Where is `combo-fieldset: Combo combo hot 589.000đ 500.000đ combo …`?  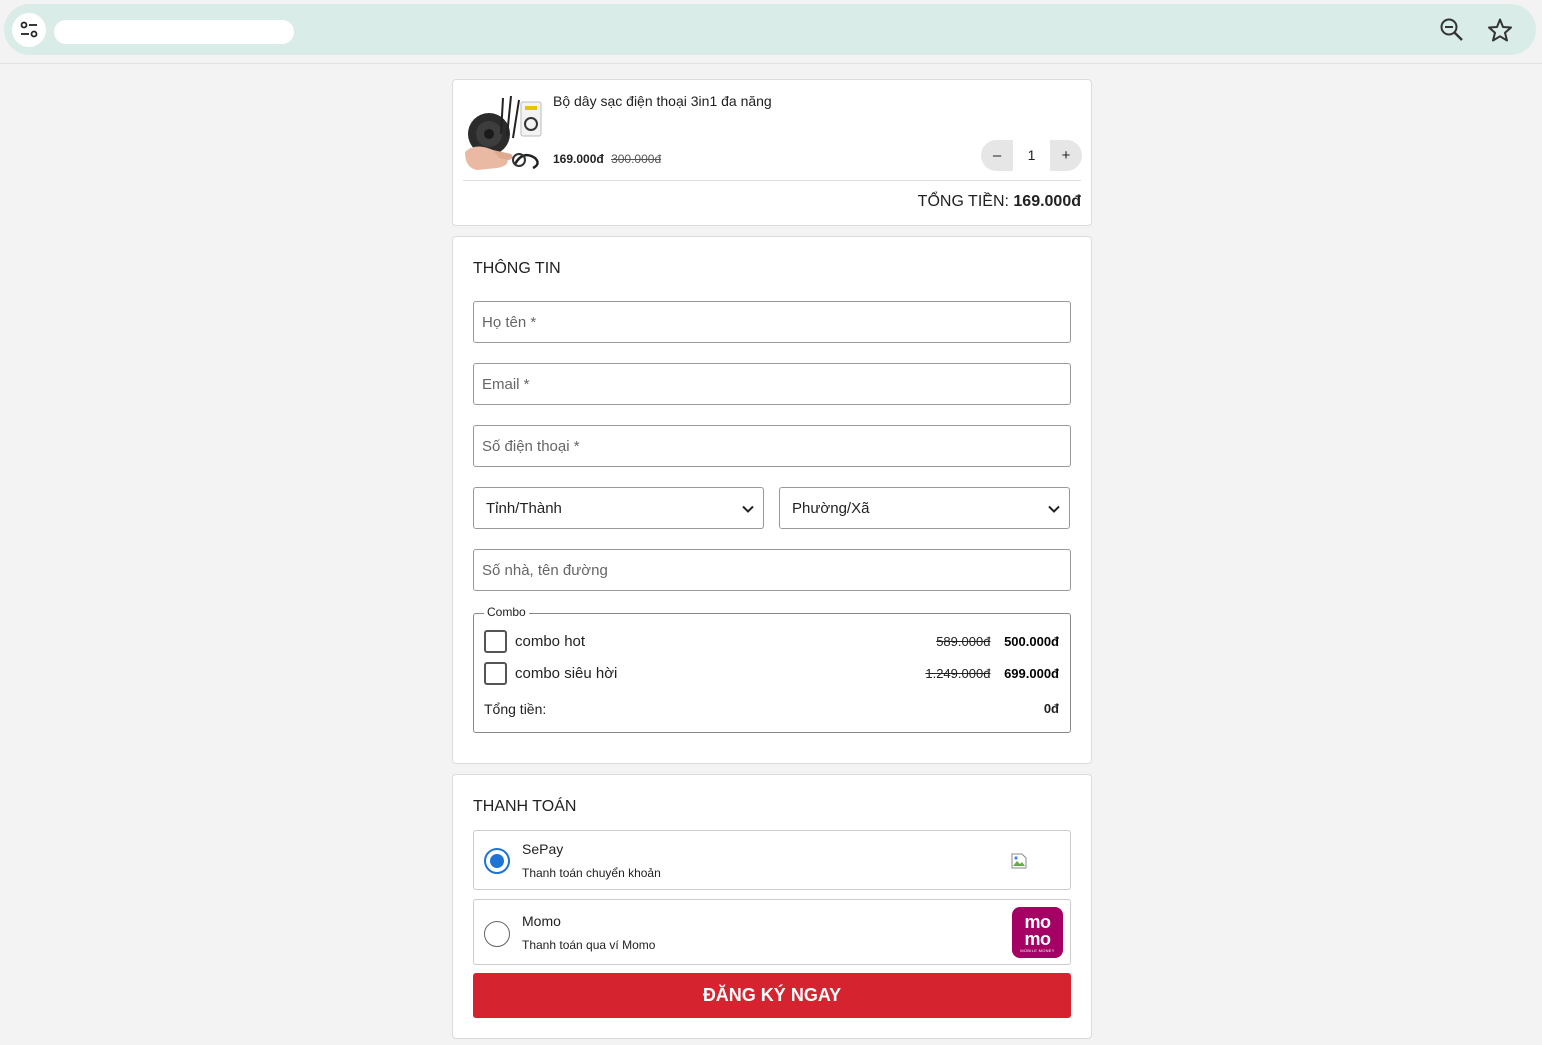 combo-fieldset: Combo combo hot 589.000đ 500.000đ combo … is located at coordinates (772, 669).